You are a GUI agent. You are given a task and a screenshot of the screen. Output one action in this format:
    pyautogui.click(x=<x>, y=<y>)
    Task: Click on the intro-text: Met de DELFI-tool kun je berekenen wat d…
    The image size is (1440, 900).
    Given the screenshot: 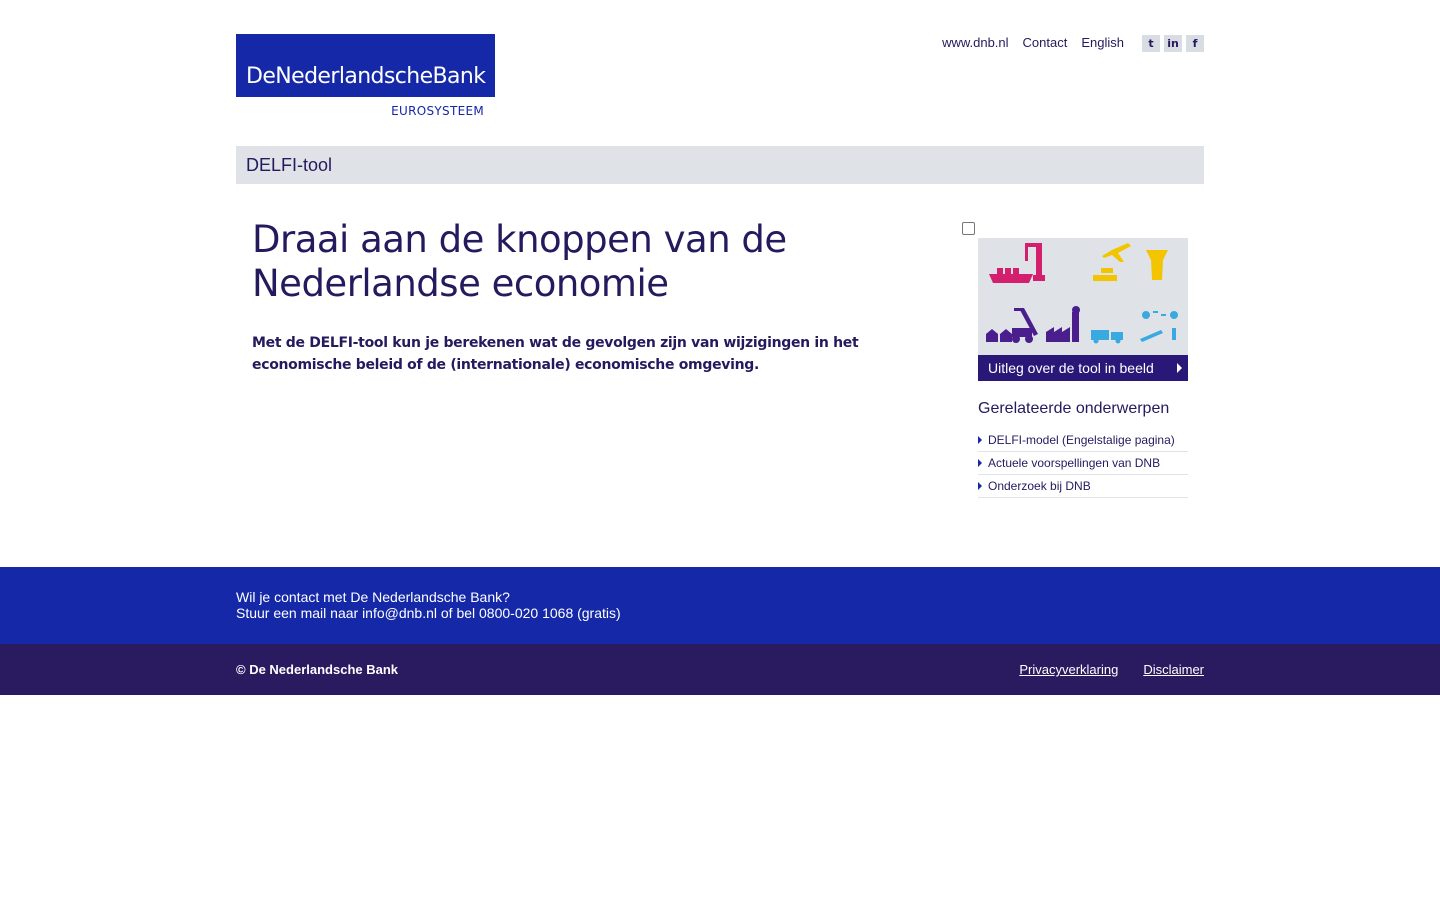 What is the action you would take?
    pyautogui.click(x=555, y=354)
    